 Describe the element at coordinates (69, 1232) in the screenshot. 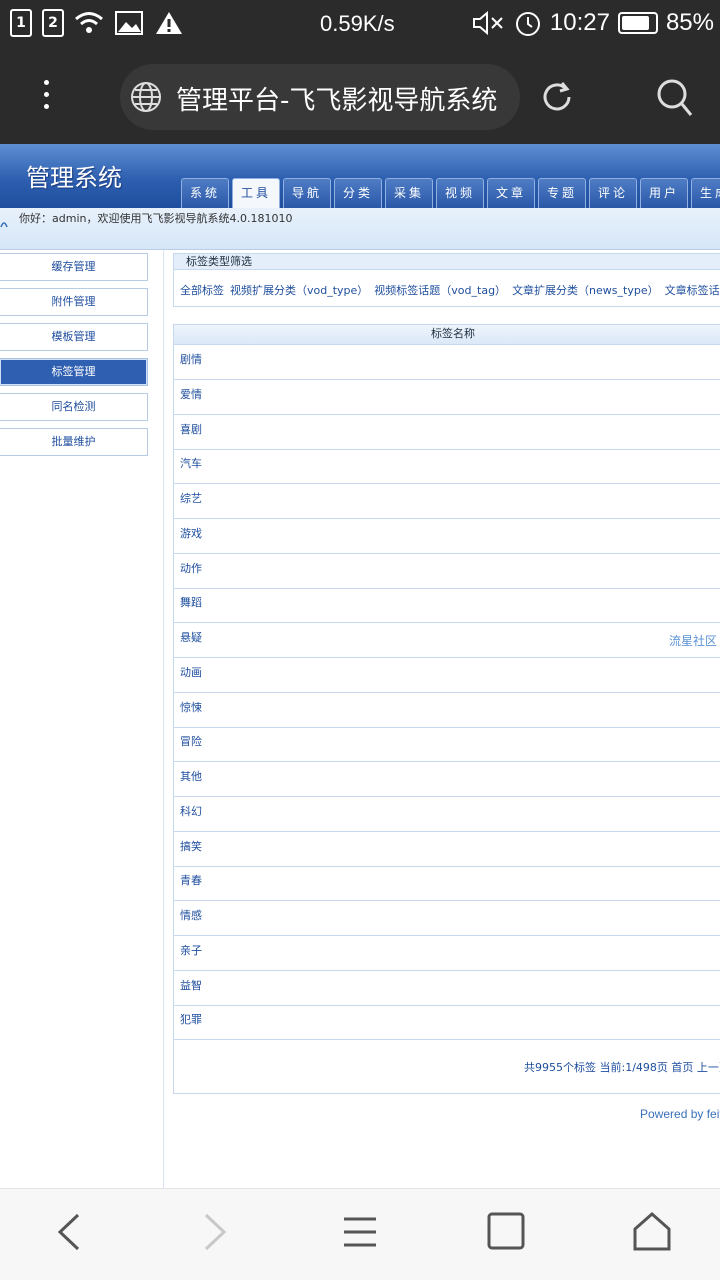

I see `back-icon` at that location.